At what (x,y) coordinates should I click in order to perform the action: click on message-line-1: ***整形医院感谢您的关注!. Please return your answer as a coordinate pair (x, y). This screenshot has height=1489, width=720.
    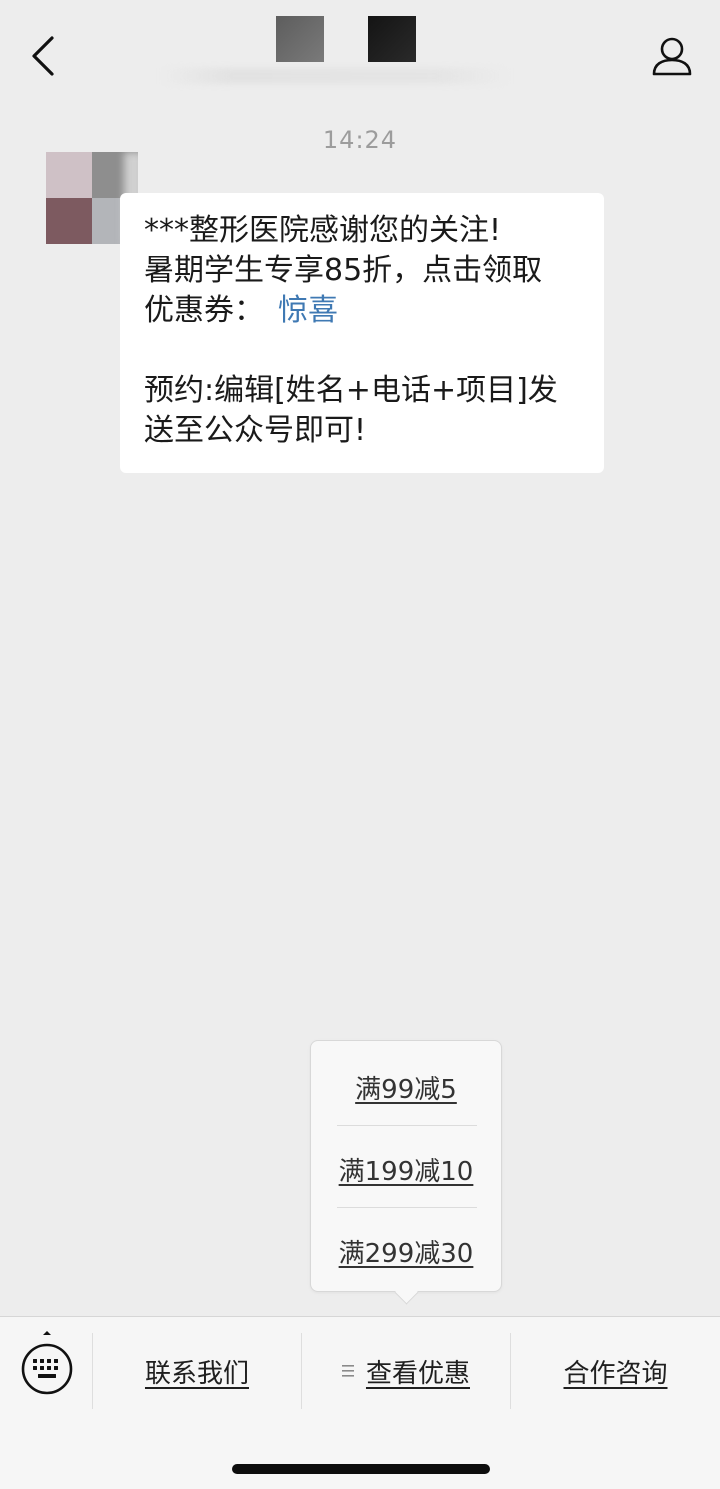
    Looking at the image, I should click on (323, 230).